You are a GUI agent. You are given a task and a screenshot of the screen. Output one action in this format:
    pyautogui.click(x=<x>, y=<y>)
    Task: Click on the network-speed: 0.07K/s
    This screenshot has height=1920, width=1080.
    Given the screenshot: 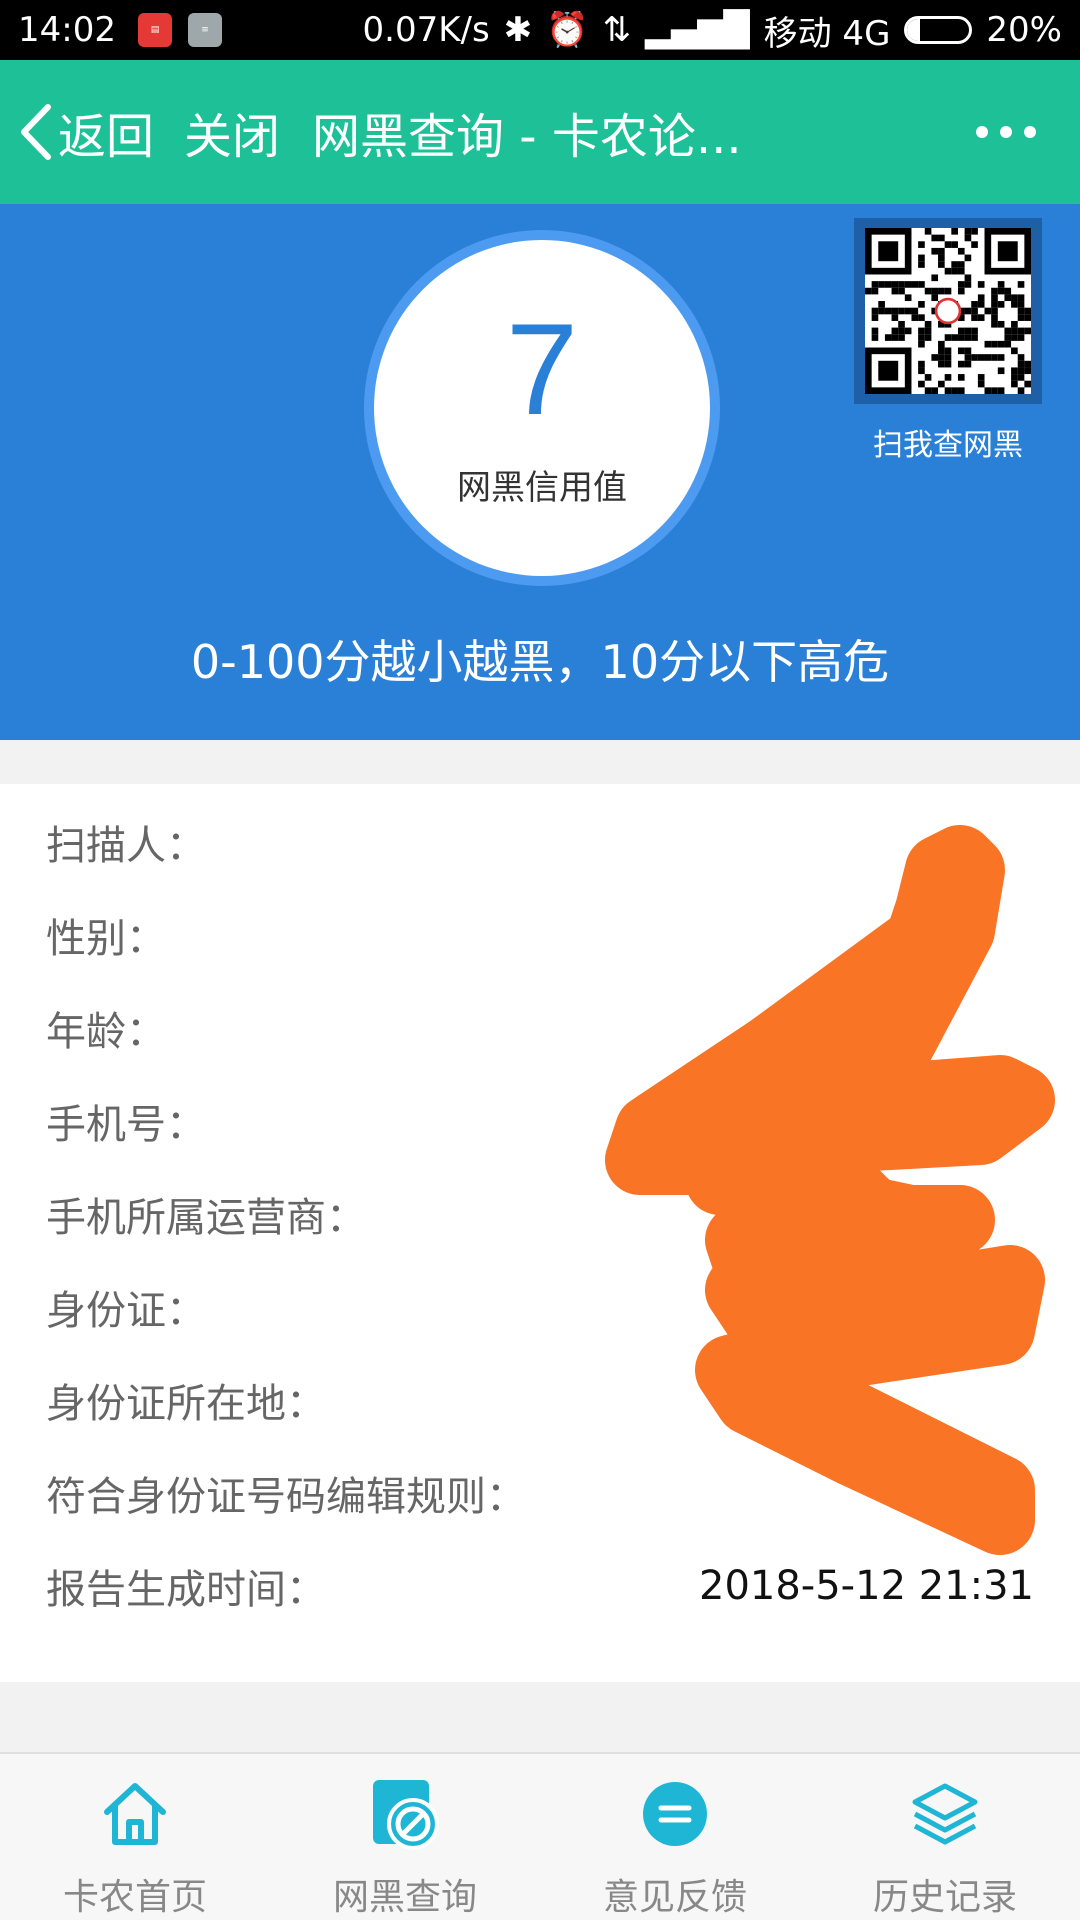 What is the action you would take?
    pyautogui.click(x=426, y=30)
    